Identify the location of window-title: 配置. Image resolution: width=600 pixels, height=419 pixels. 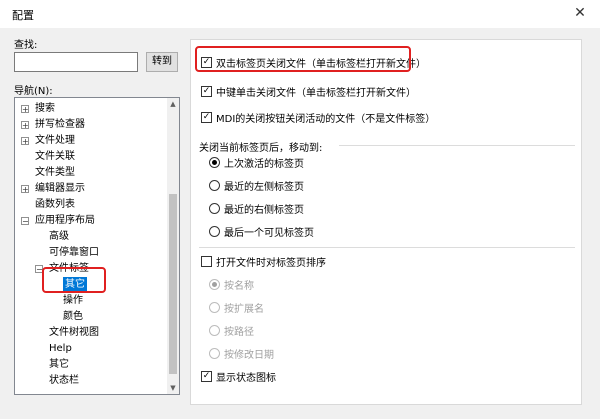
(23, 15).